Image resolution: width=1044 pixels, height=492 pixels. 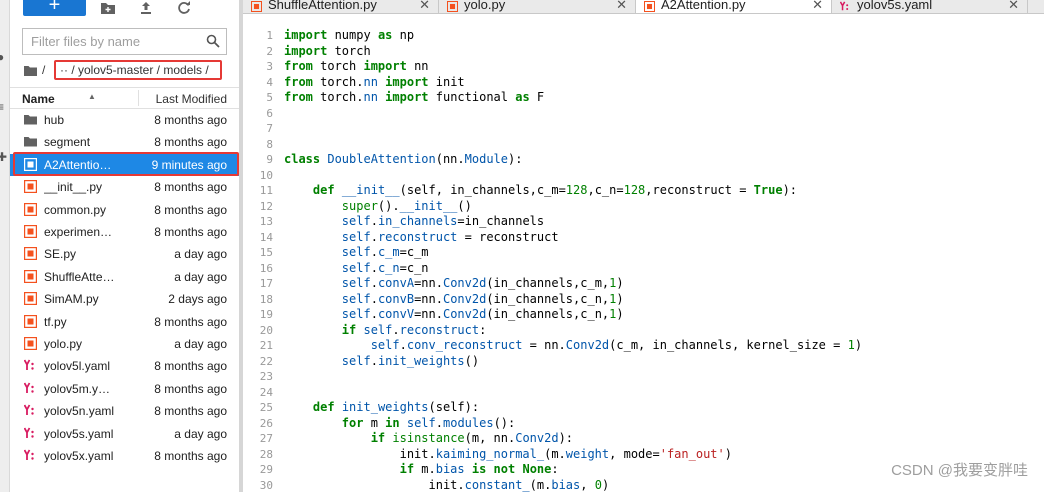 I want to click on watermark: CSDN @我要变胖哇, so click(x=959, y=470).